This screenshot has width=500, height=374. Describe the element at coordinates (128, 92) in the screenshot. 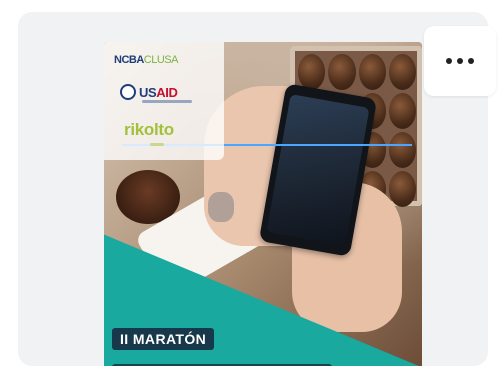

I see `usaid-seal-icon` at that location.